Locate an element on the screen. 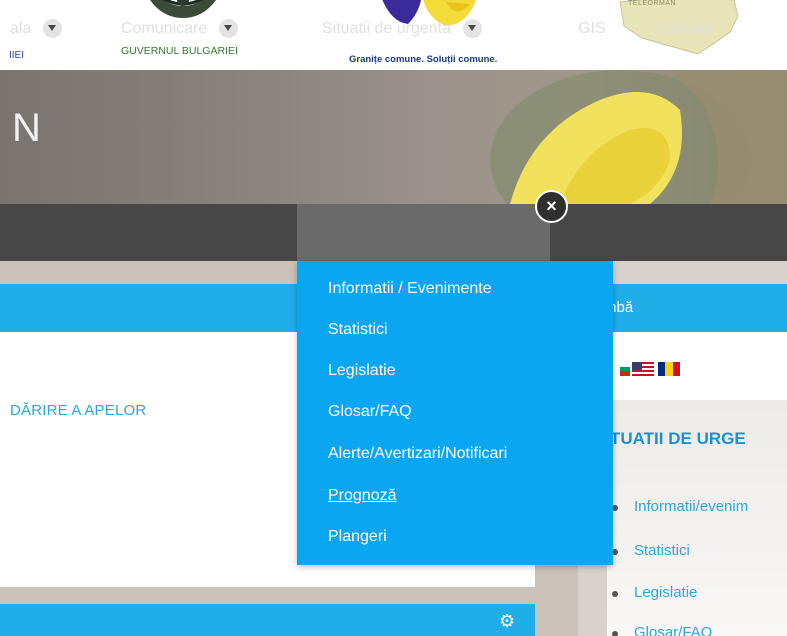 The image size is (787, 636). section-header-bar is located at coordinates (150, 308).